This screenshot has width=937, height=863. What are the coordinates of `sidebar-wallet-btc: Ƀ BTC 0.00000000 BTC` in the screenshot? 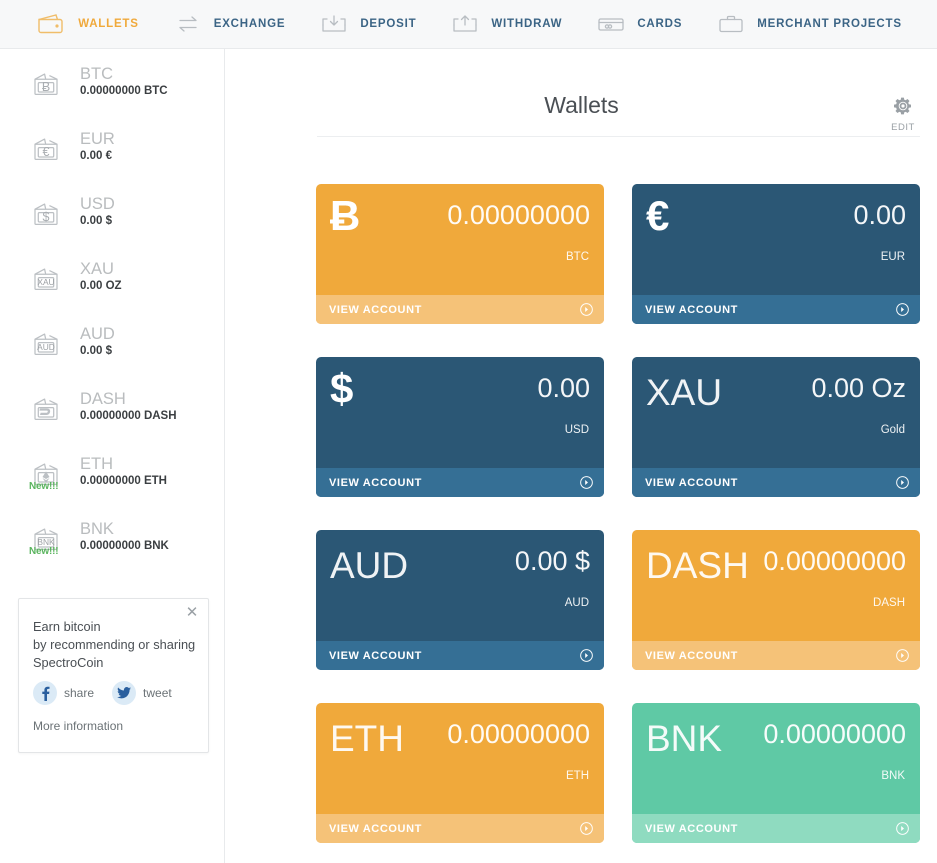 It's located at (112, 81).